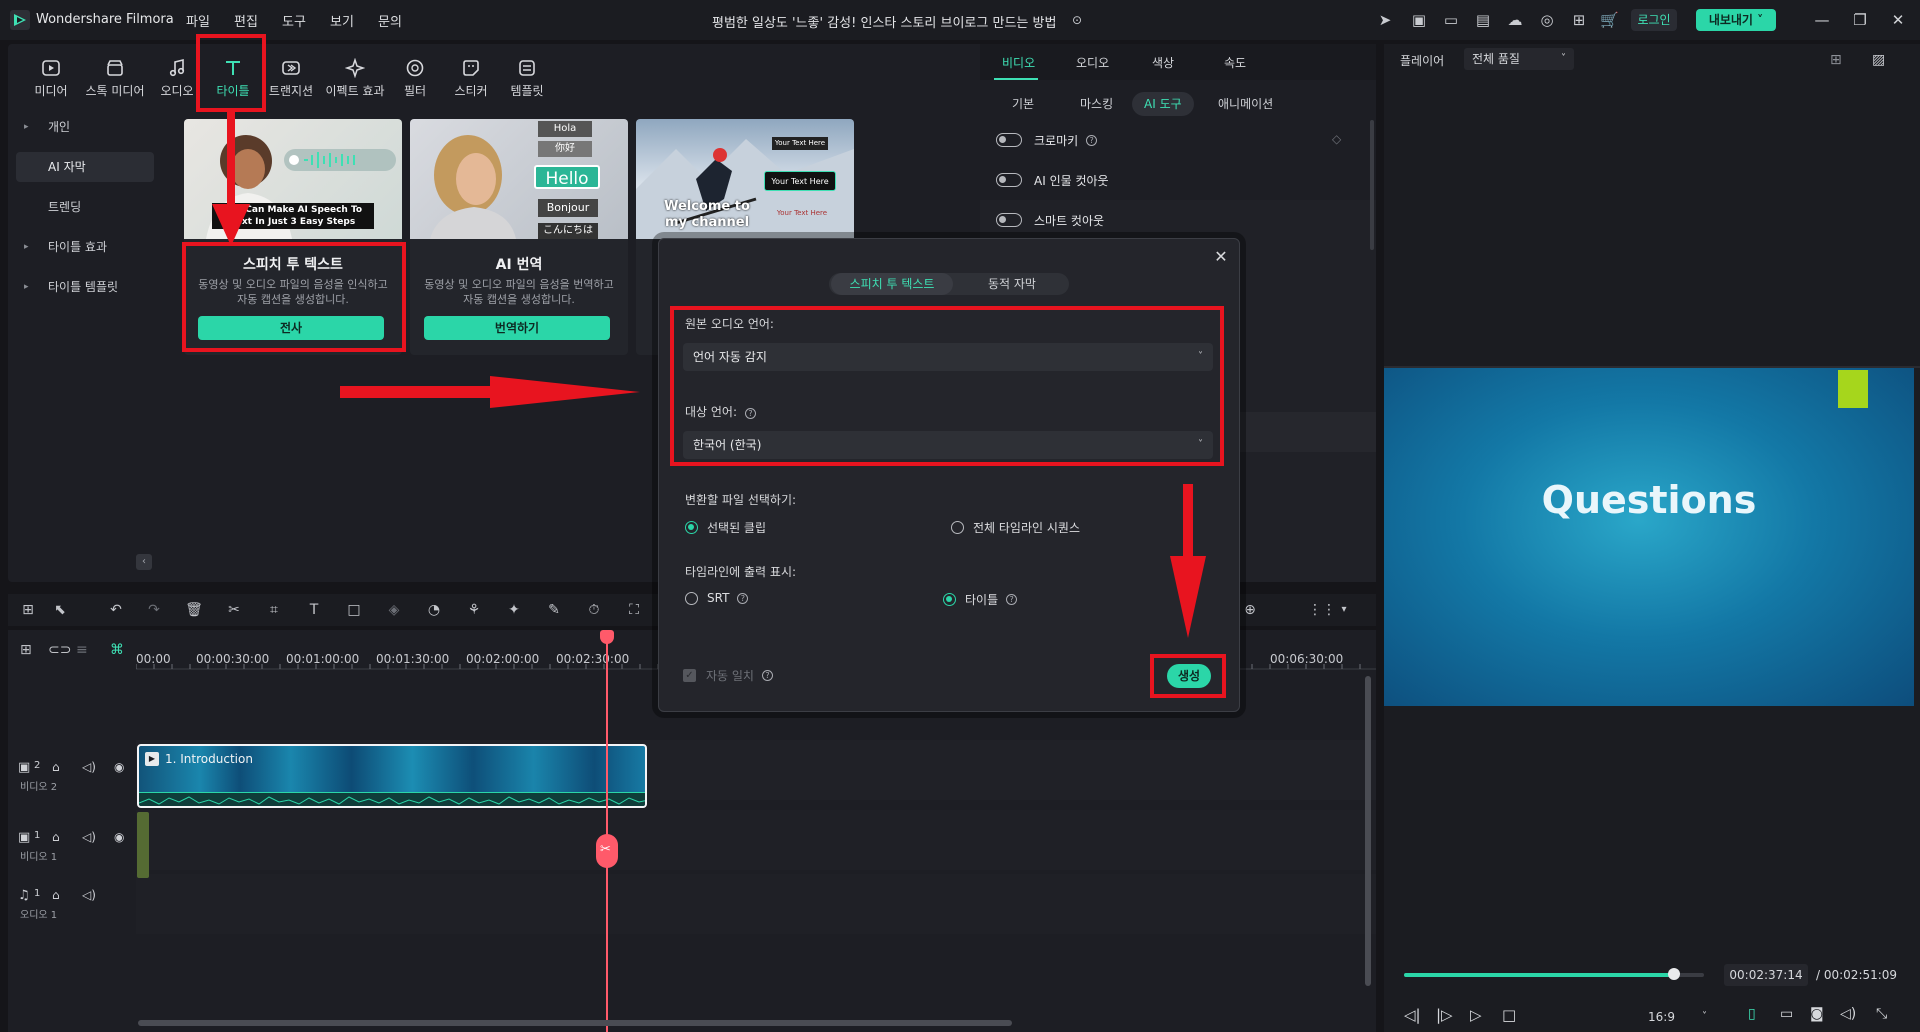 This screenshot has width=1920, height=1032. I want to click on mask-icon: ◈, so click(394, 610).